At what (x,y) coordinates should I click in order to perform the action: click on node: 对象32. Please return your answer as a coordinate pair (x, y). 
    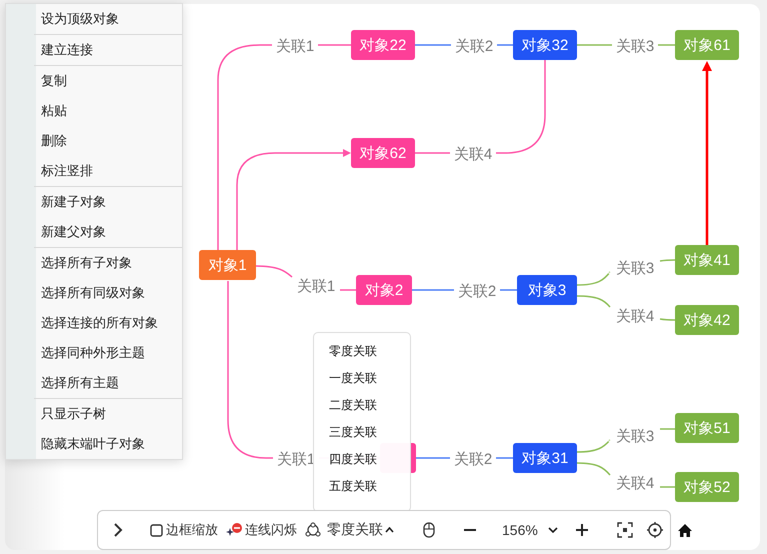
    Looking at the image, I should click on (545, 45).